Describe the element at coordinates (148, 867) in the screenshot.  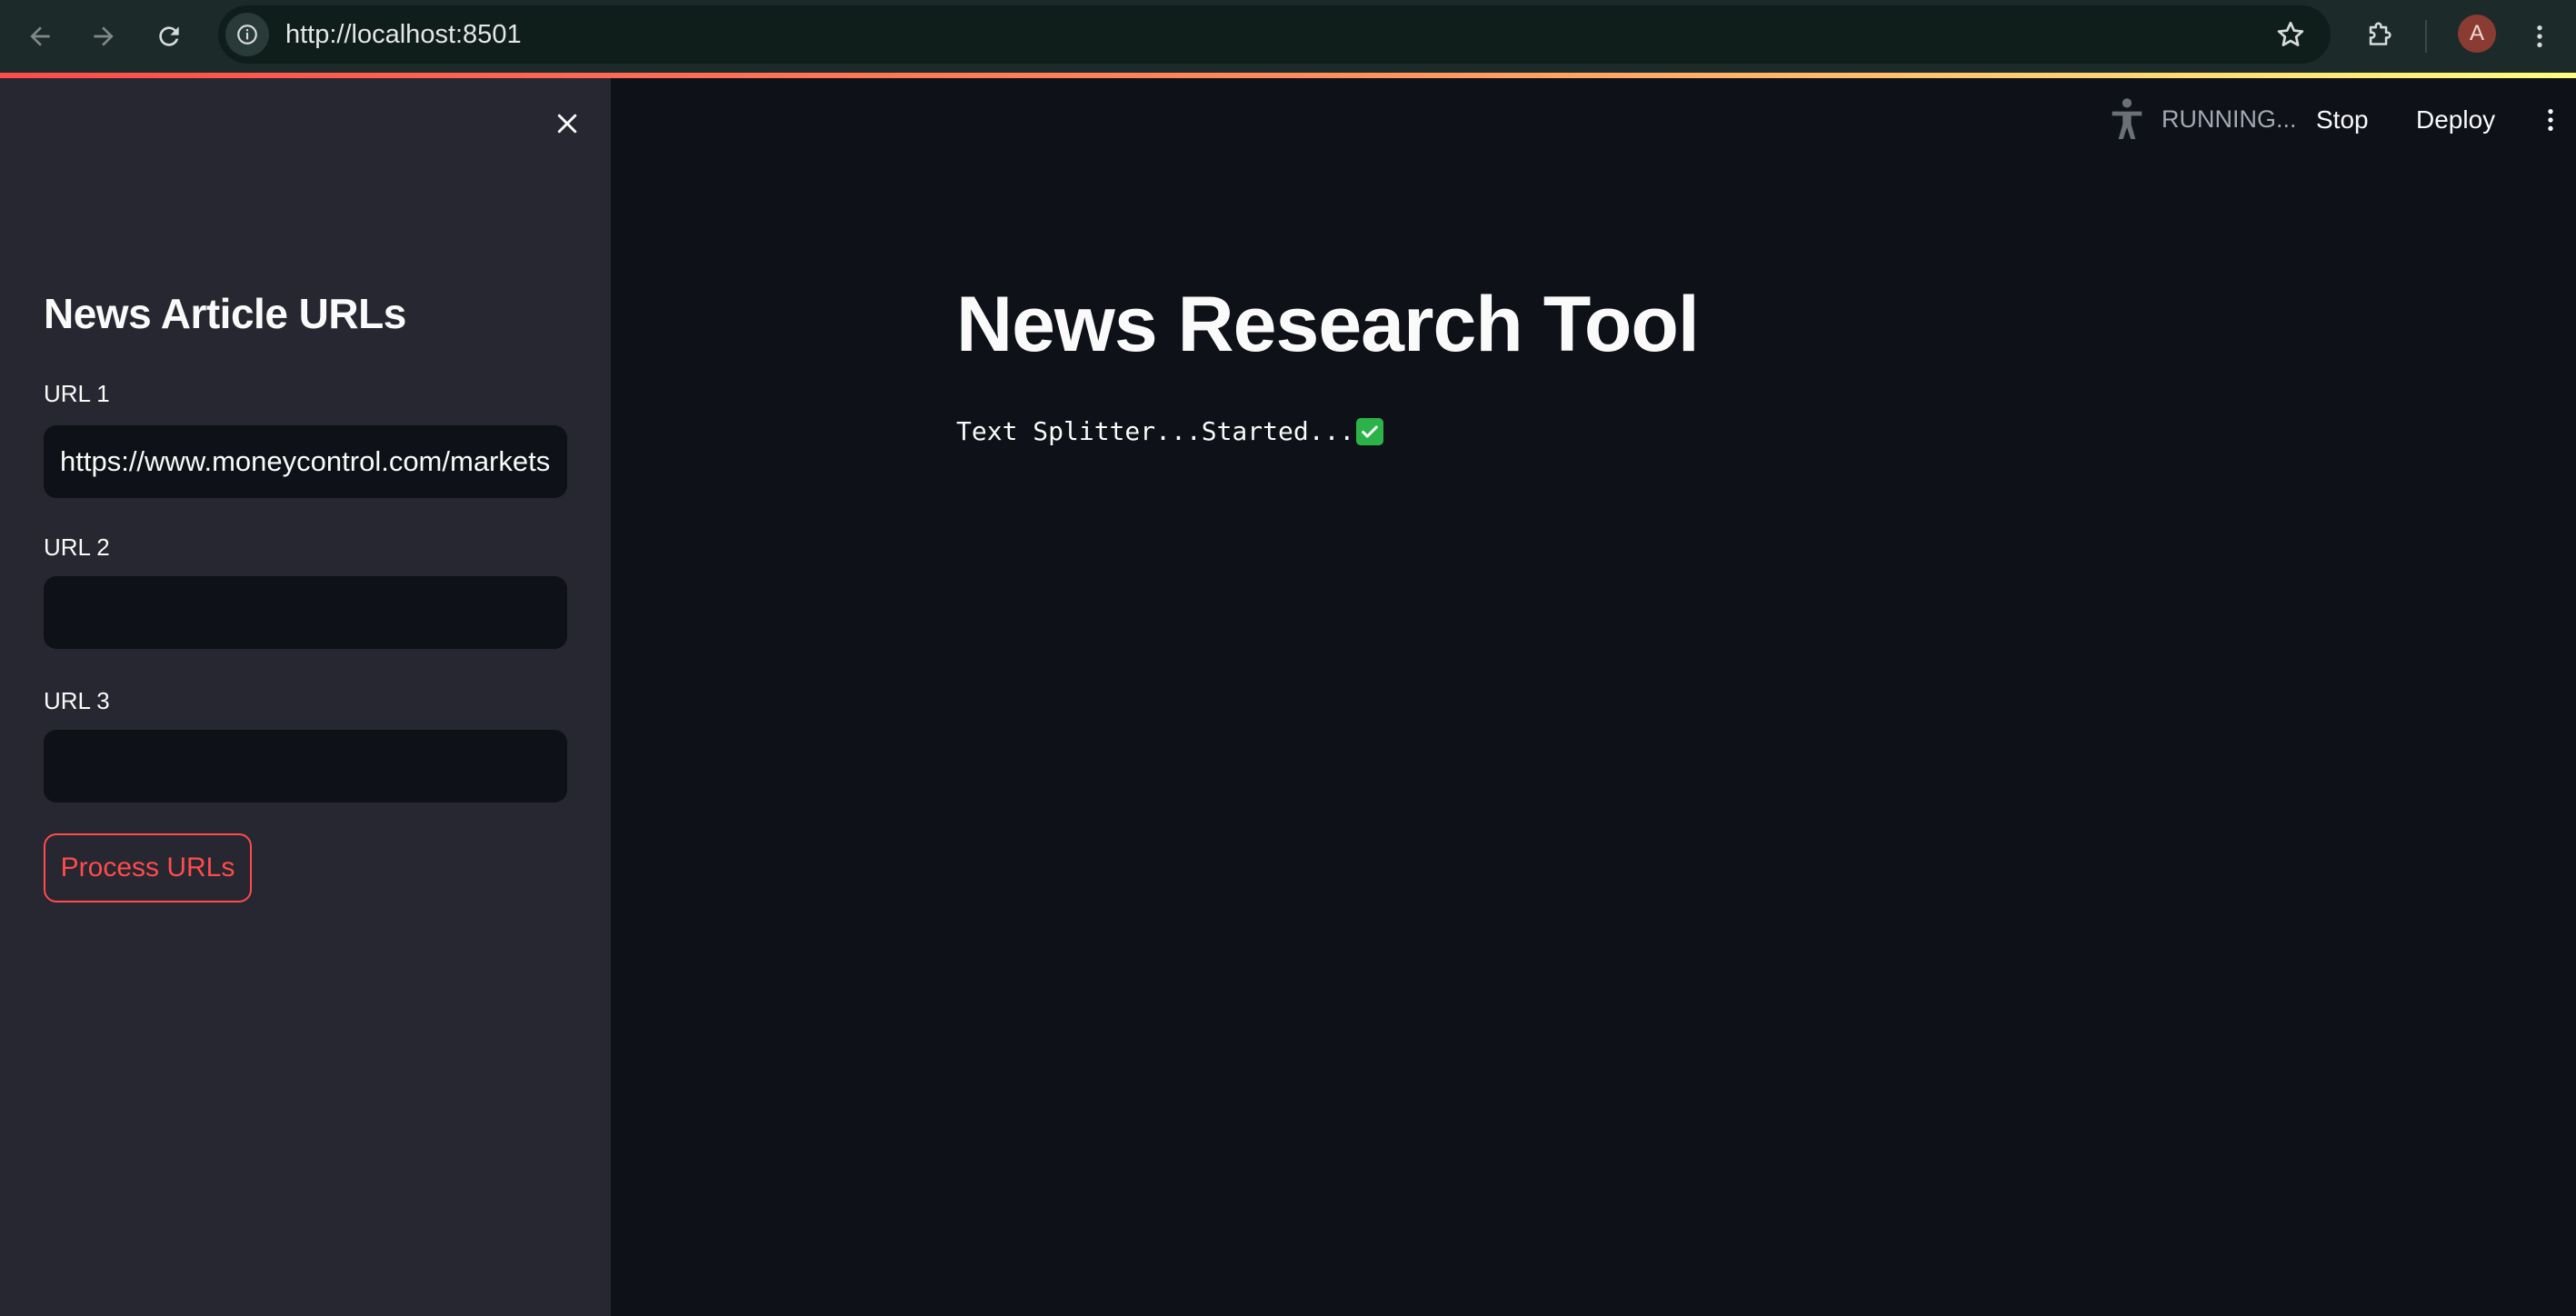
I see `process-urls-button: Process URLs` at that location.